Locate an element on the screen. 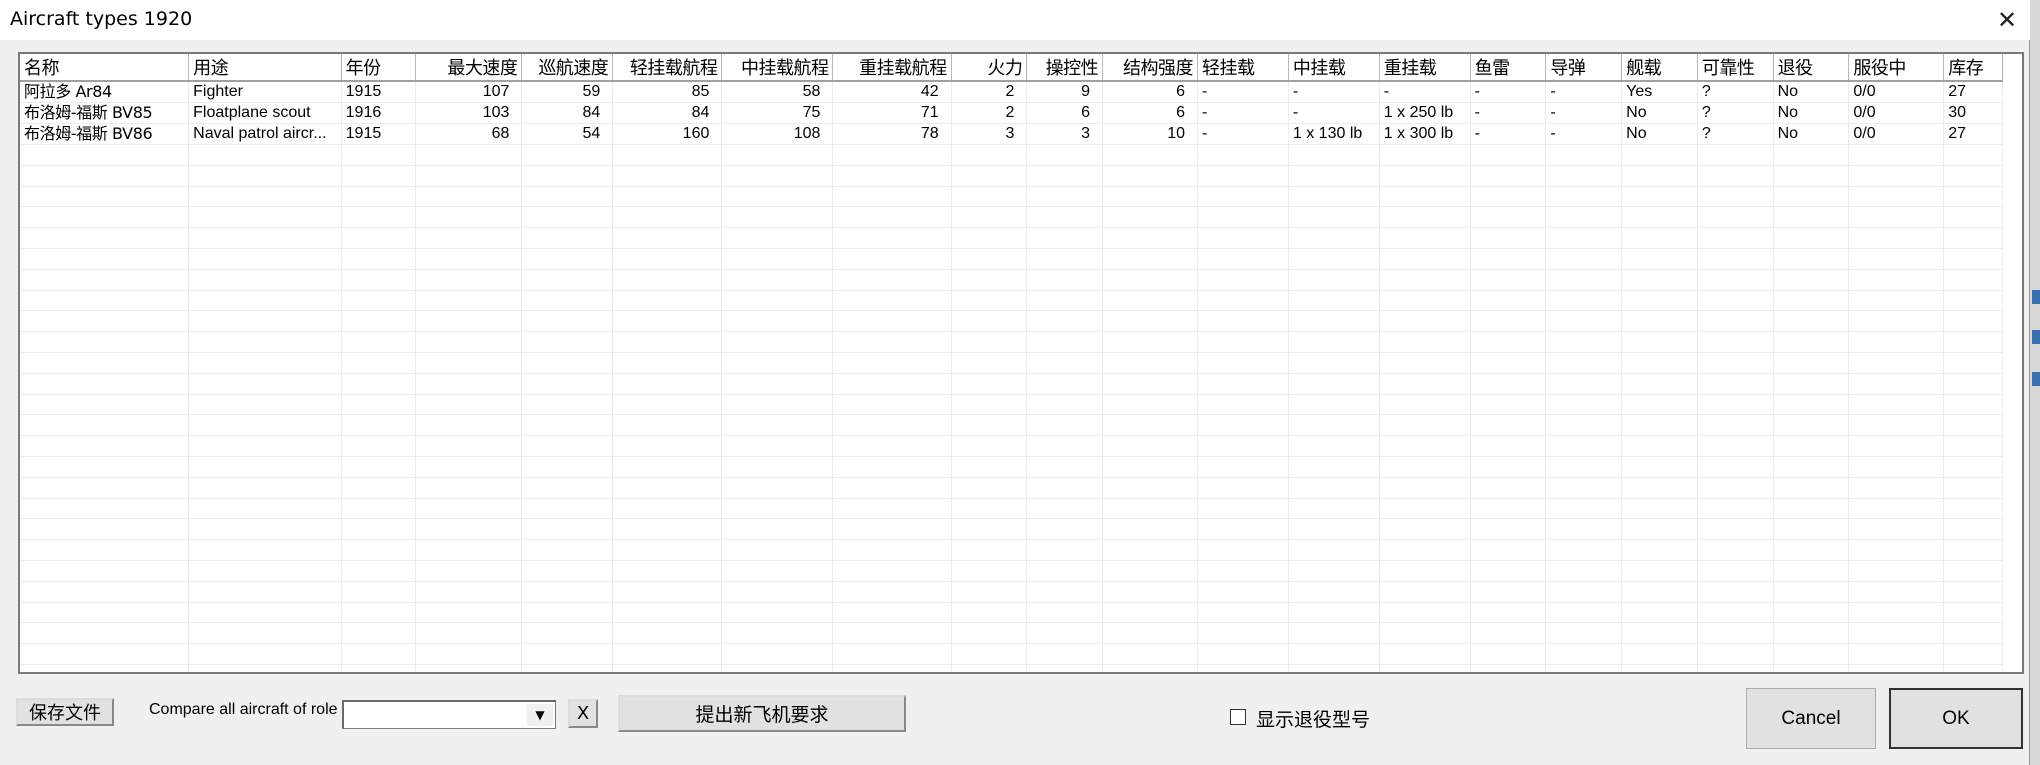 The height and width of the screenshot is (765, 2040). role-select: ▼ is located at coordinates (449, 714).